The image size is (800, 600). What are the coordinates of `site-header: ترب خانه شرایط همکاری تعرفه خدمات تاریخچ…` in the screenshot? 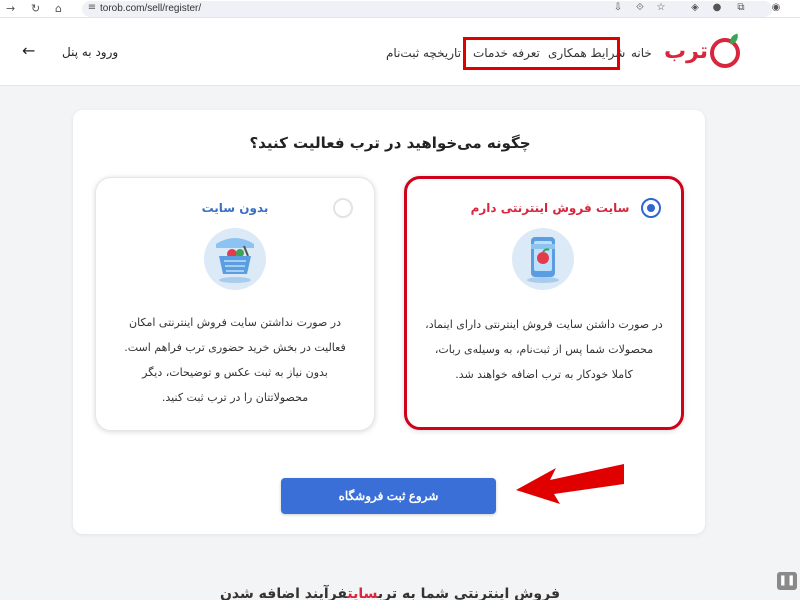 It's located at (400, 52).